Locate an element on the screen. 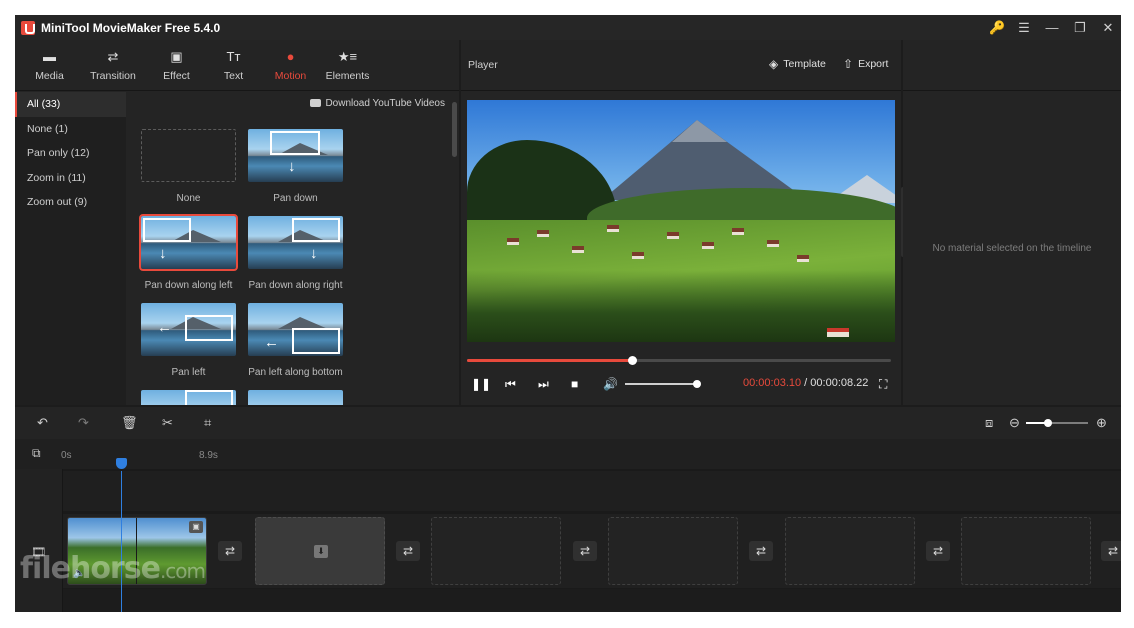 The width and height of the screenshot is (1134, 628). volume-slider is located at coordinates (663, 384).